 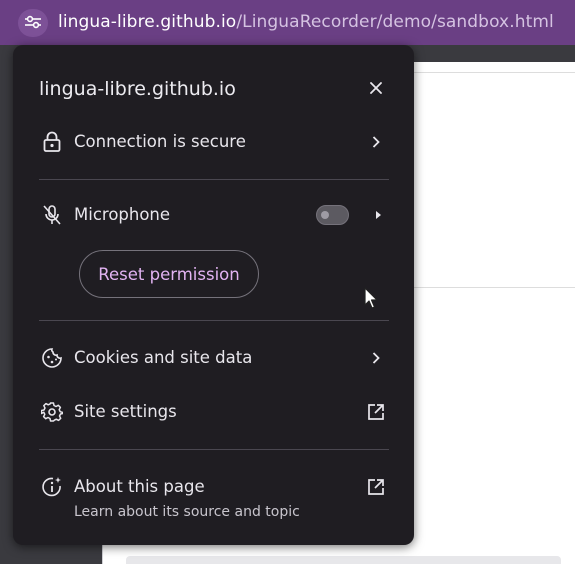 I want to click on mouse-cursor-icon, so click(x=372, y=299).